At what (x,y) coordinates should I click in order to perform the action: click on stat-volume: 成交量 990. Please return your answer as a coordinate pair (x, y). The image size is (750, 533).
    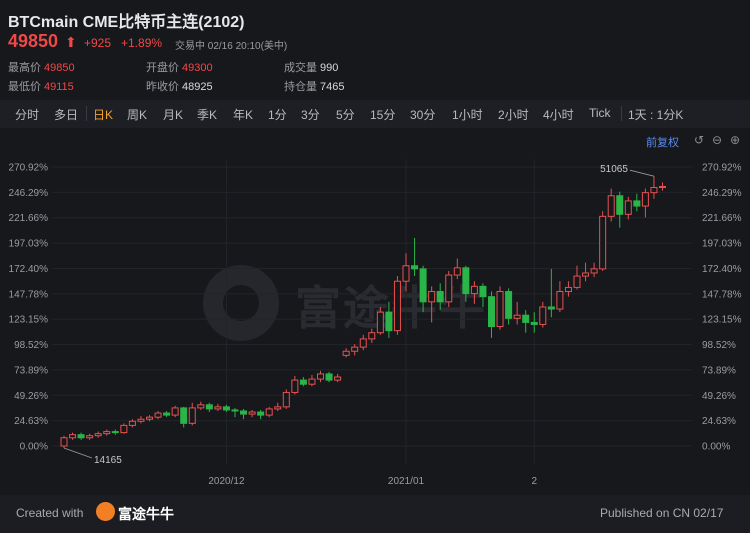
    Looking at the image, I should click on (311, 67).